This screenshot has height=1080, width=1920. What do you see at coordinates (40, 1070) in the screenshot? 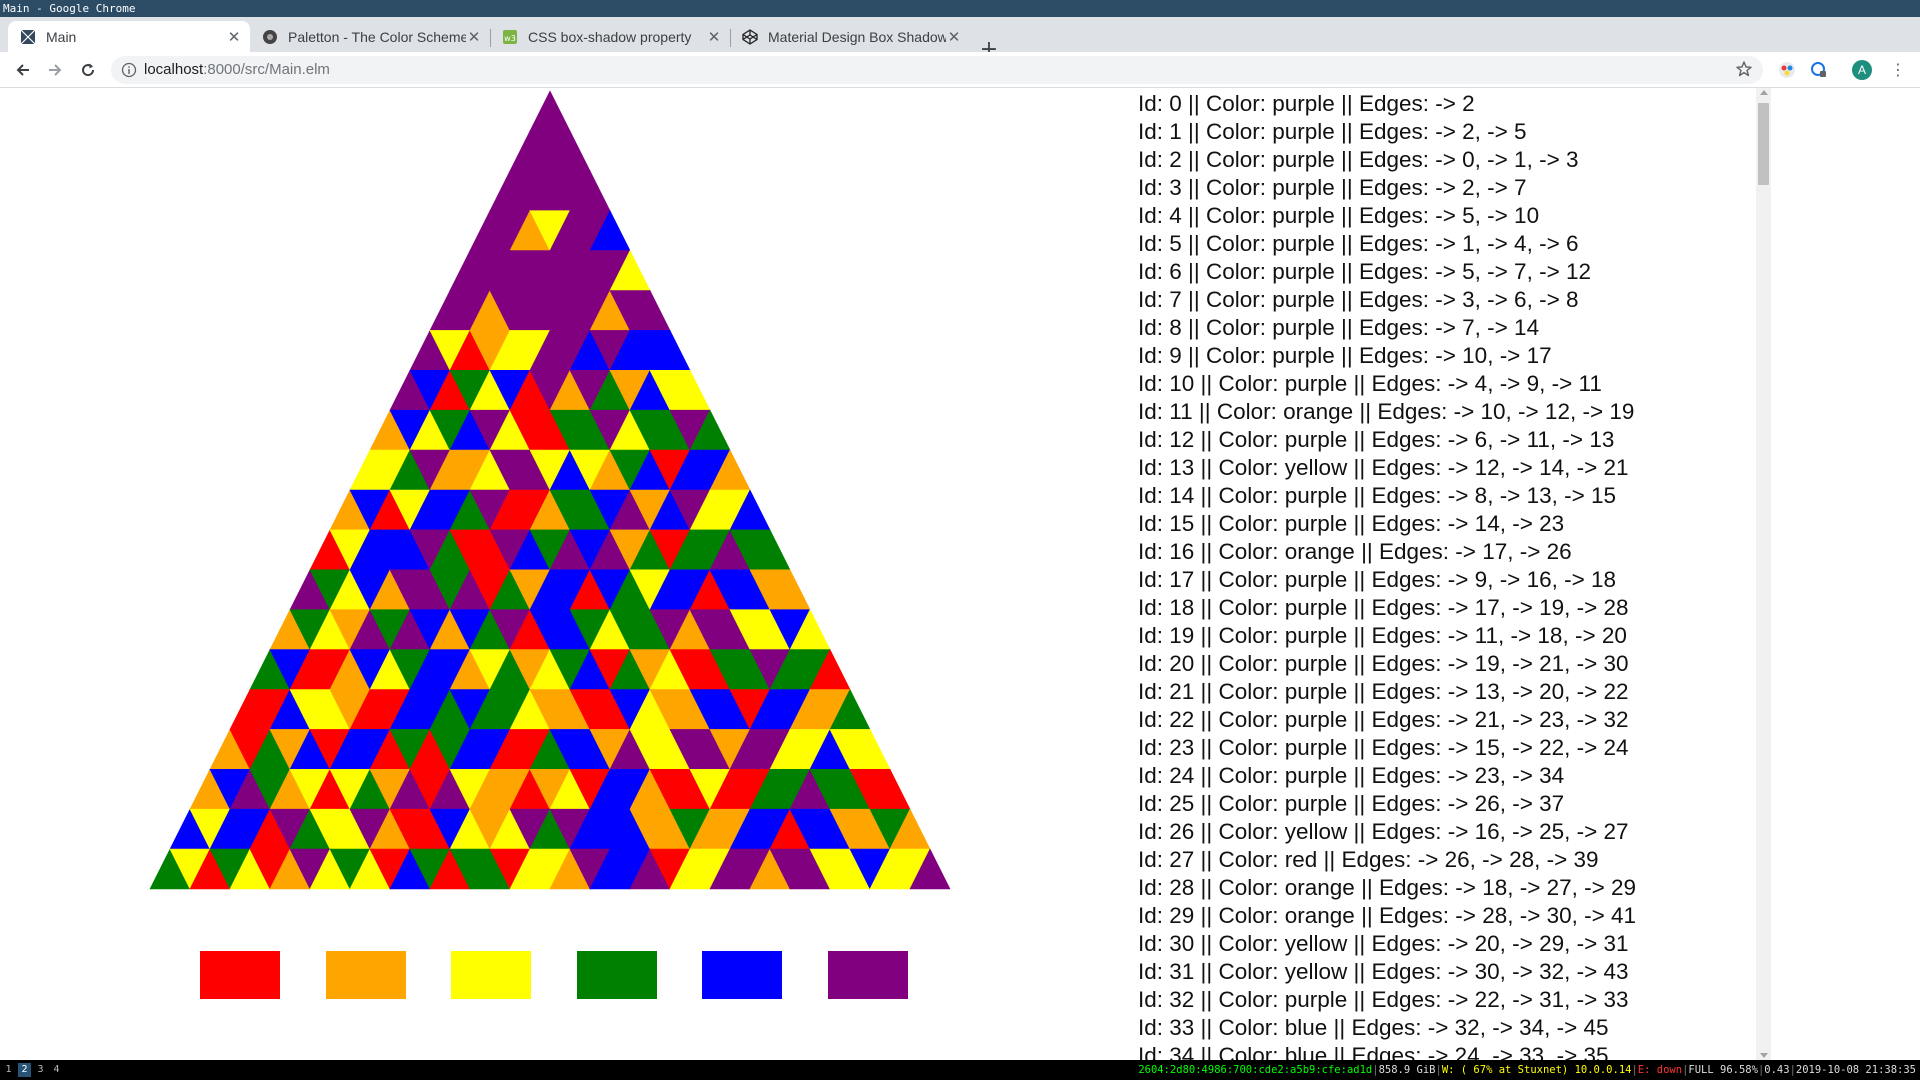
I see `workspace-3: 3` at bounding box center [40, 1070].